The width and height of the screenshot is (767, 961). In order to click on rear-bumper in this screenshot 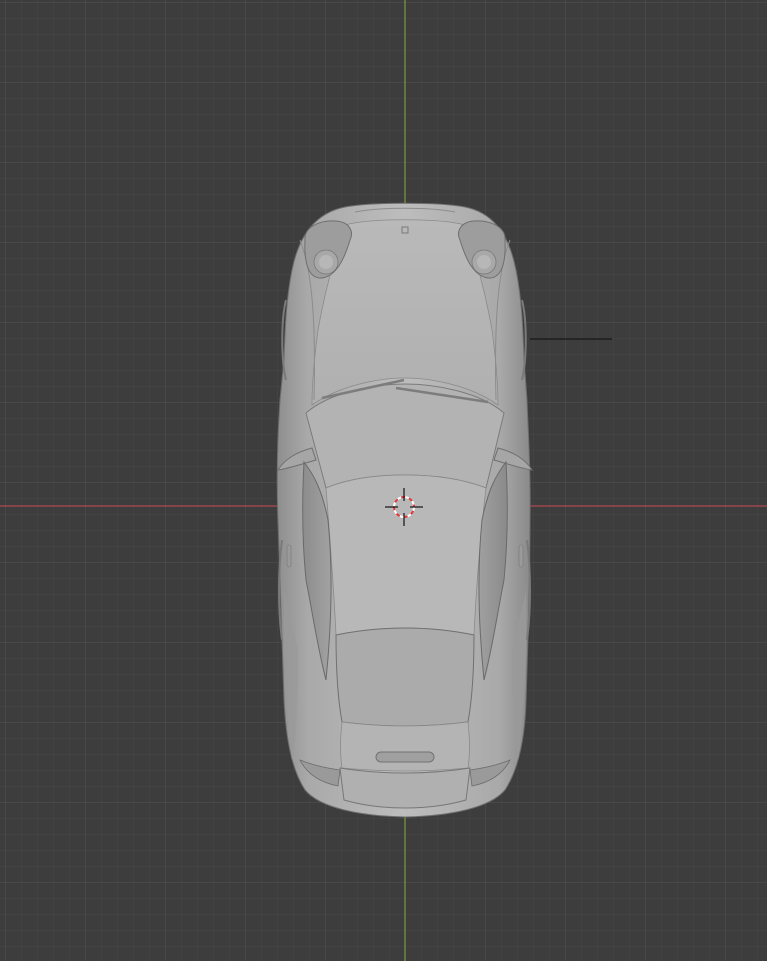, I will do `click(405, 788)`.